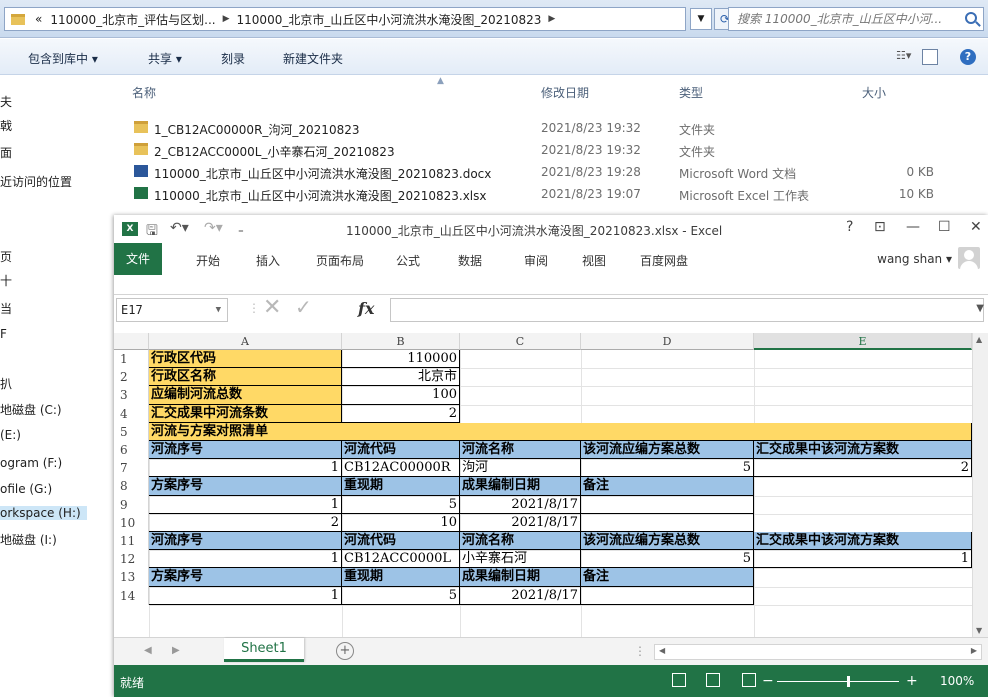  What do you see at coordinates (520, 522) in the screenshot?
I see `cell-col-c-row10: 2021/8/17` at bounding box center [520, 522].